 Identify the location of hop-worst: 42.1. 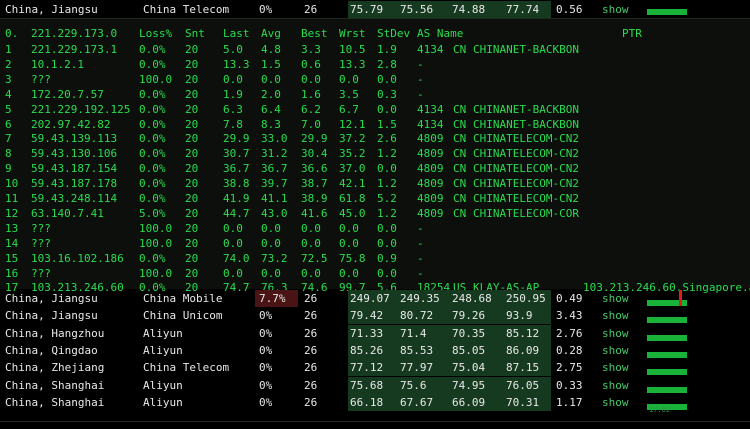
(352, 184).